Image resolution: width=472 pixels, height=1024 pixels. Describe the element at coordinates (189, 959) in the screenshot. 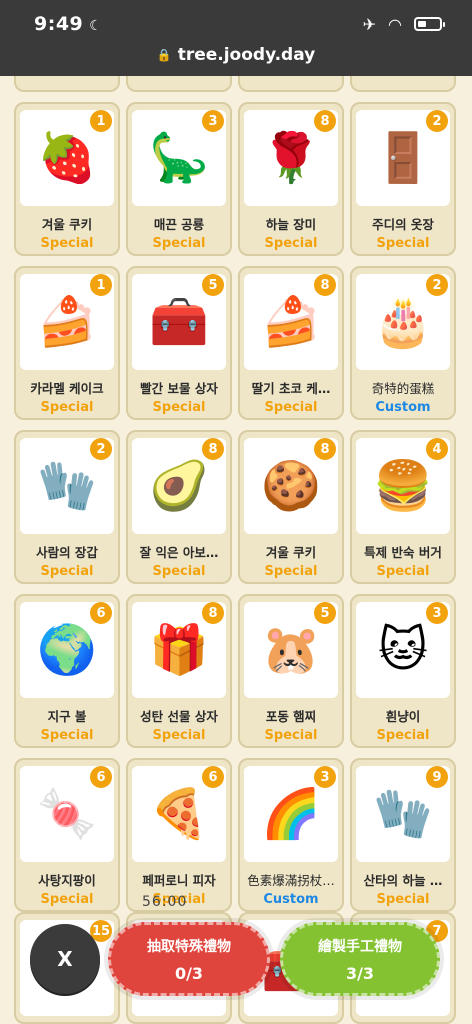

I see `draw-special-gift-button: 抽取特殊禮物 0/3` at that location.